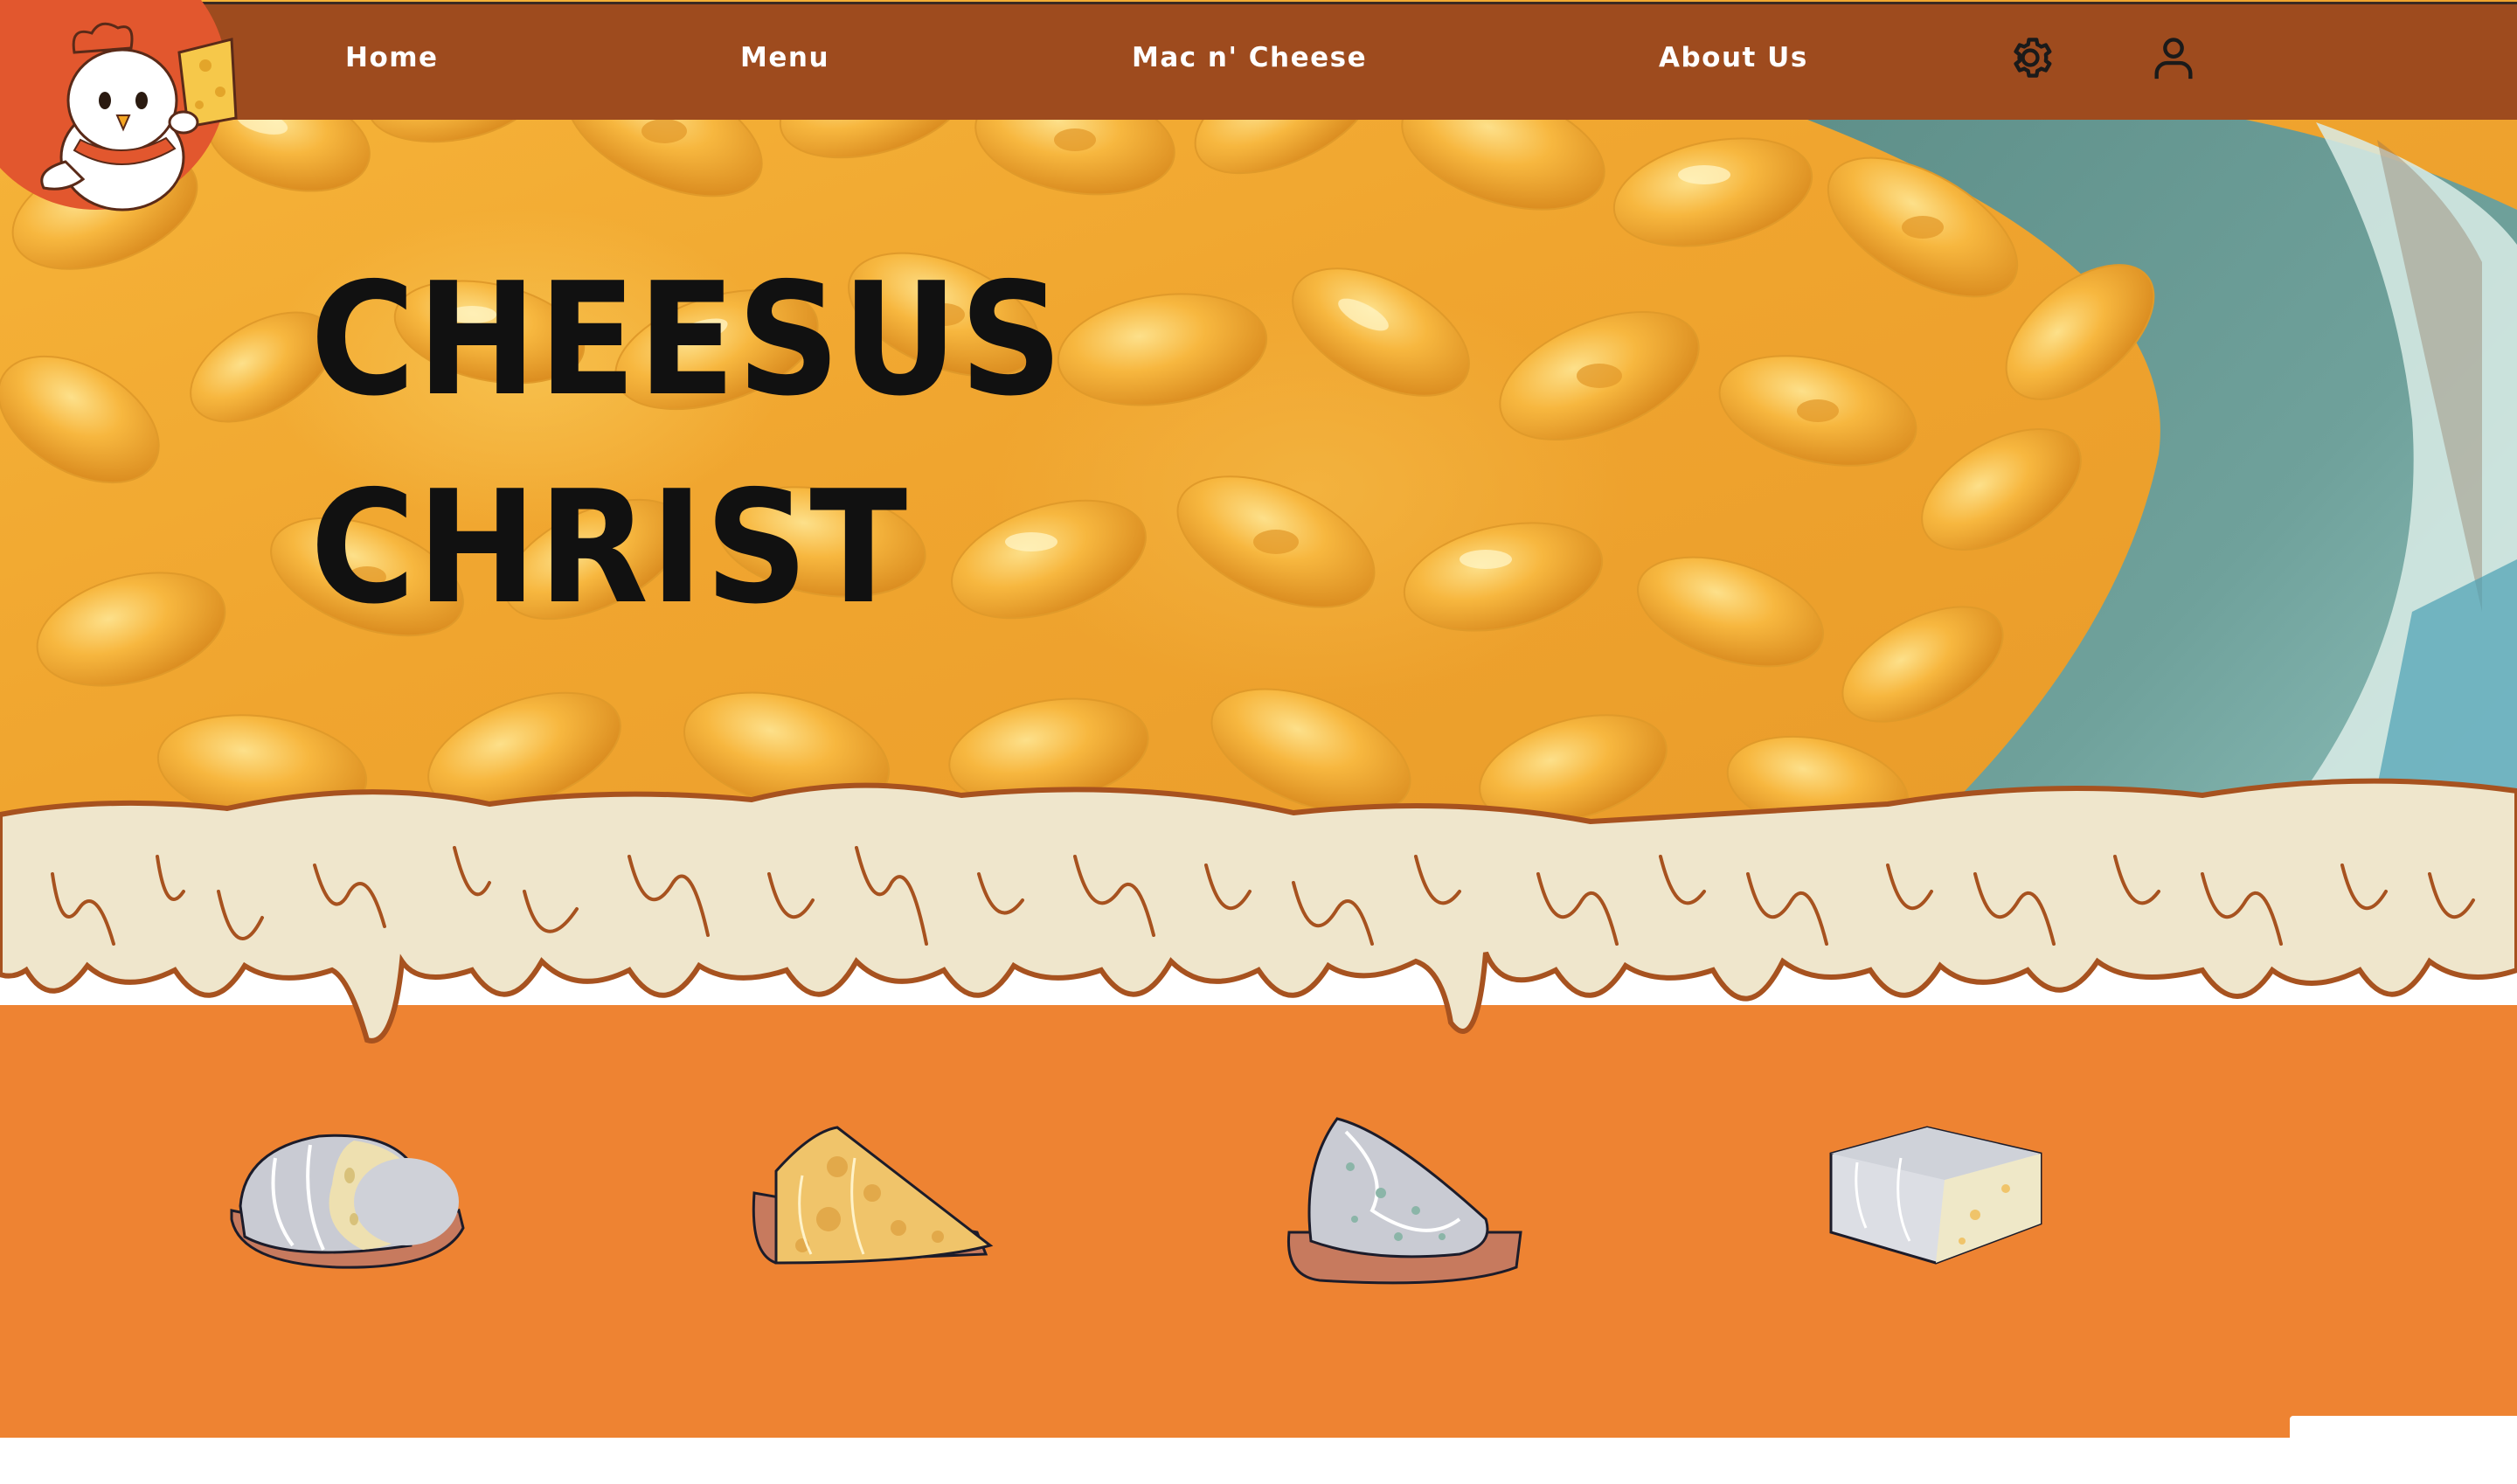 This screenshot has height=1484, width=2517. Describe the element at coordinates (609, 547) in the screenshot. I see `headline-line-2: CHRIST` at that location.